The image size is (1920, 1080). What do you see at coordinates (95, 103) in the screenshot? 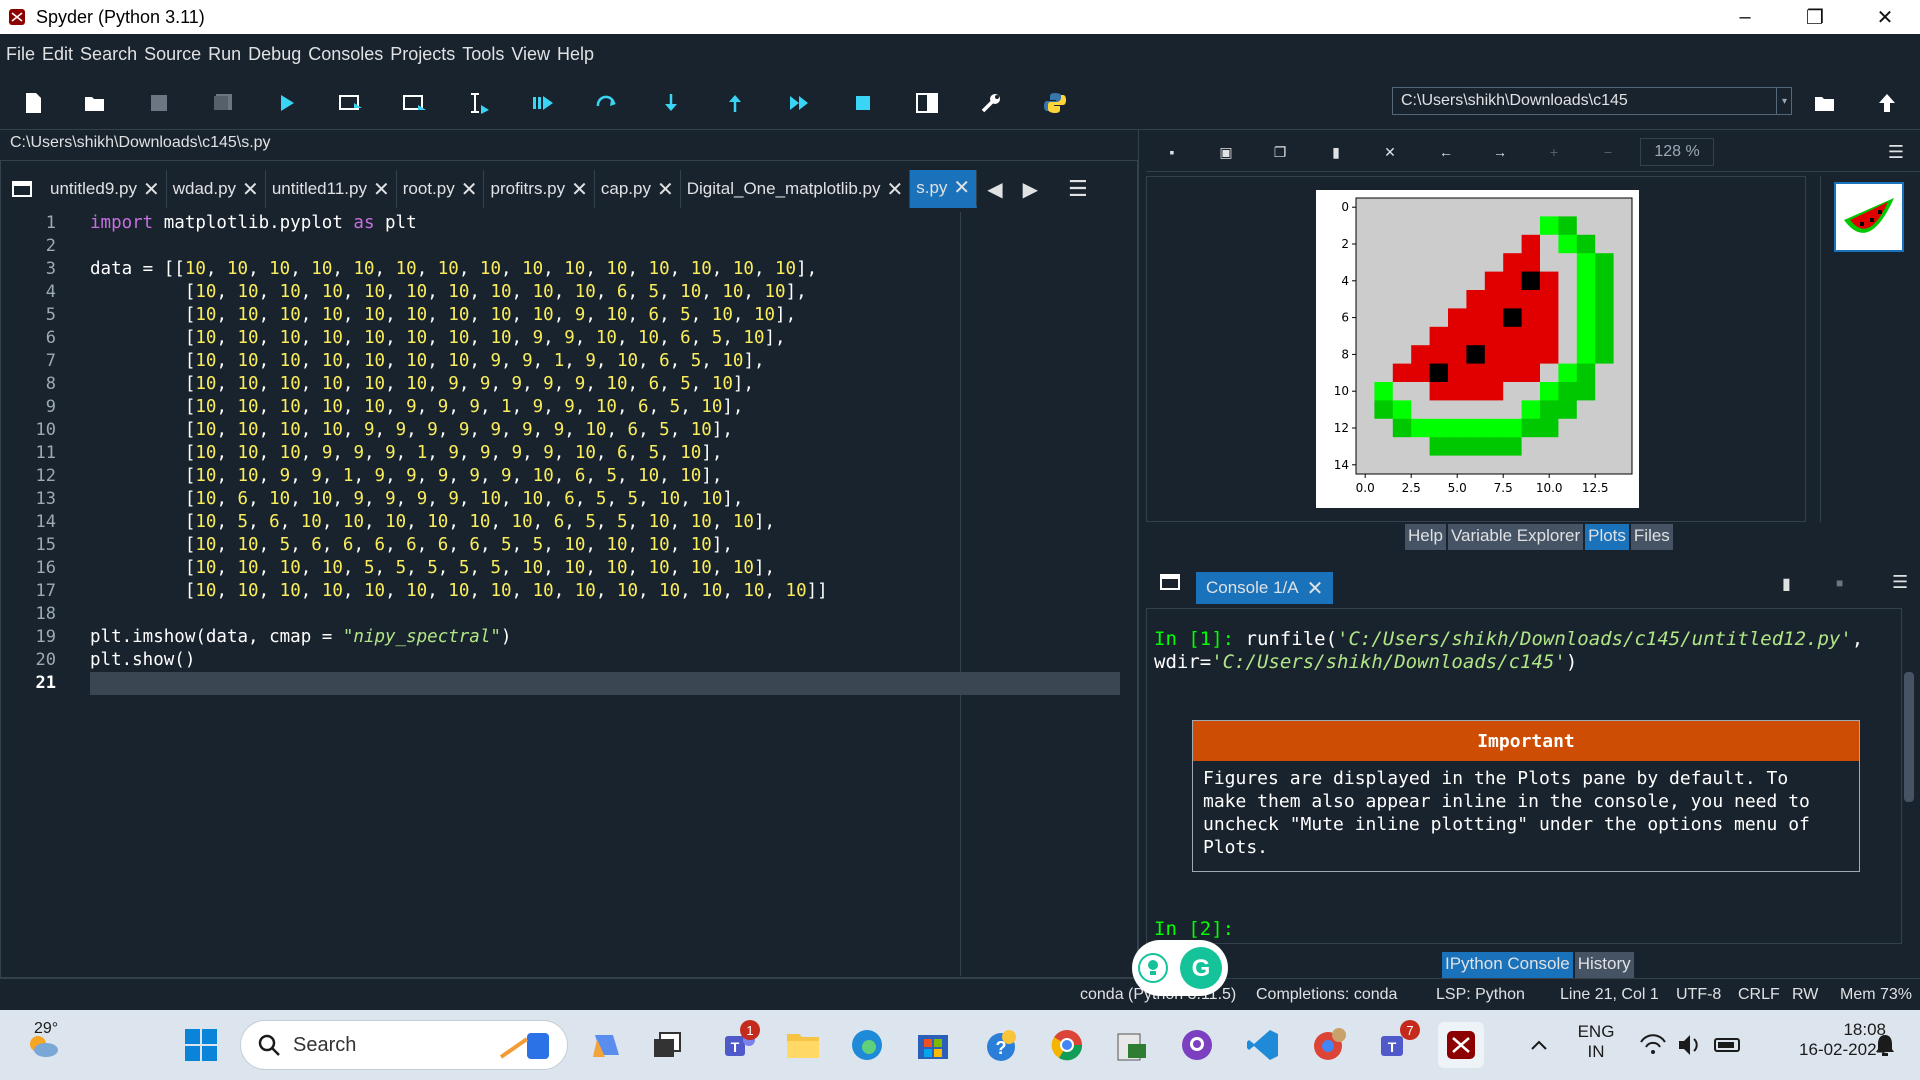
I see `open-file-icon` at bounding box center [95, 103].